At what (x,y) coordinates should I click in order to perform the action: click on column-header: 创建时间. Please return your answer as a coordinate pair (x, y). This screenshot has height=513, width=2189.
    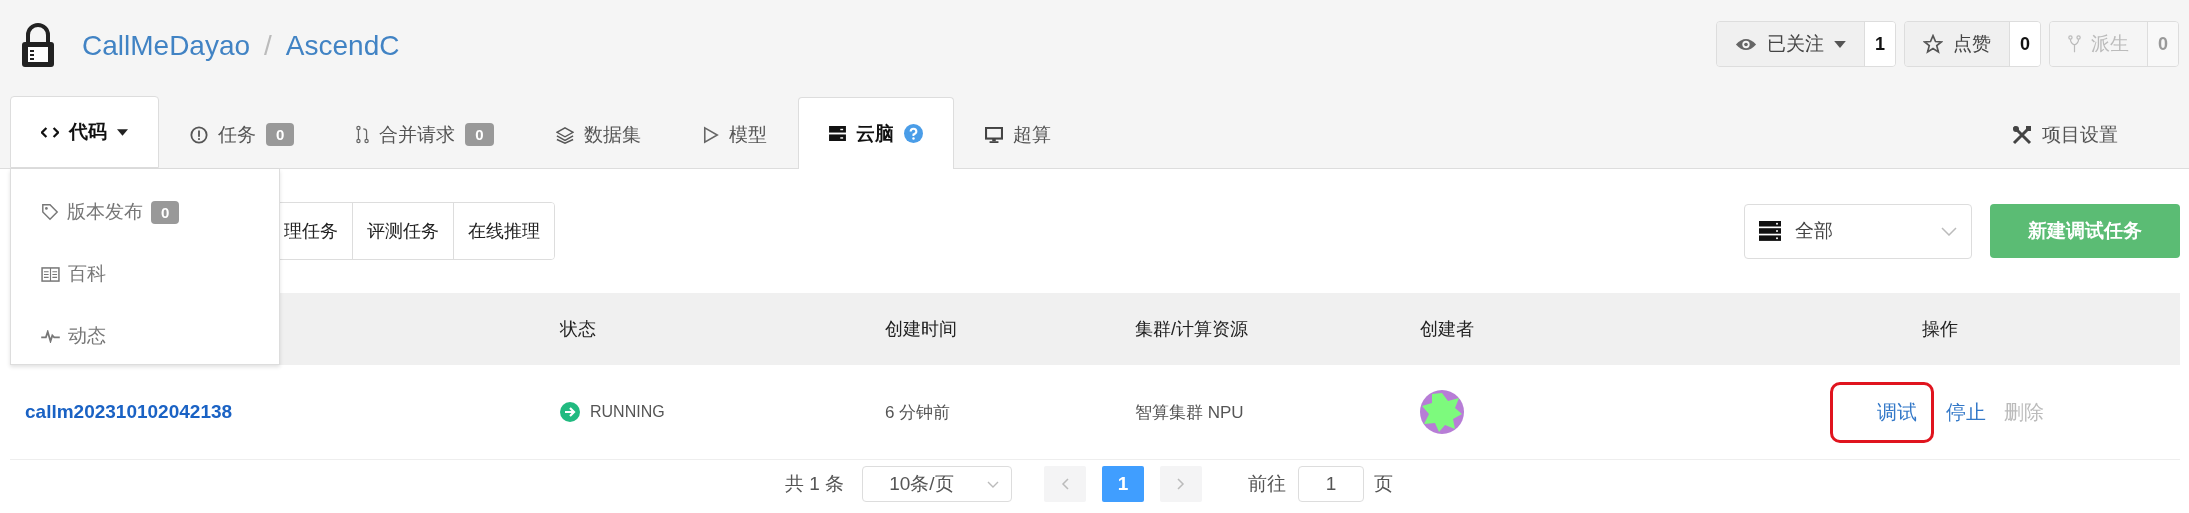
    Looking at the image, I should click on (921, 329).